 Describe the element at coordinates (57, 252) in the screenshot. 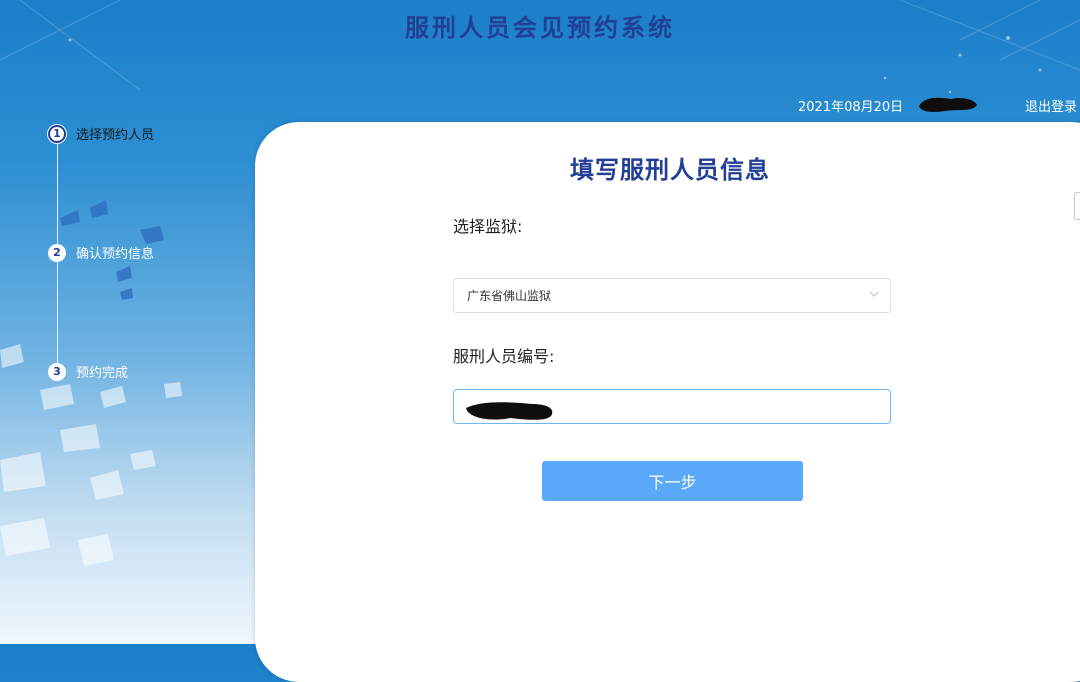

I see `step-number-2: 2` at that location.